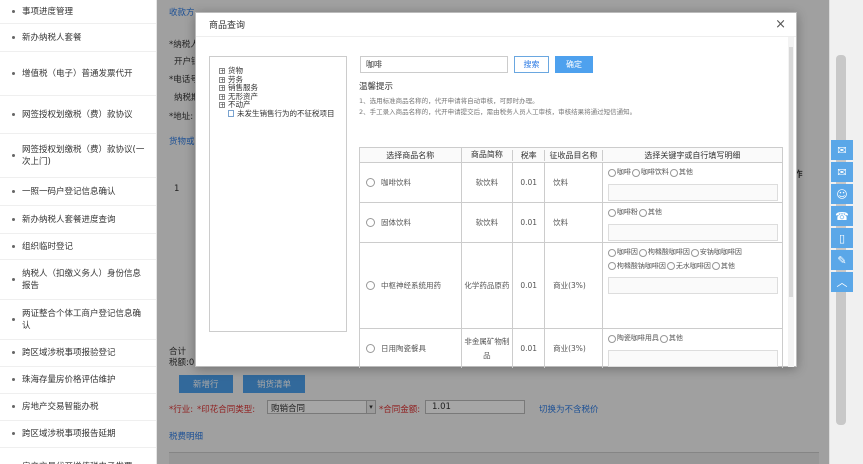 The height and width of the screenshot is (464, 863). What do you see at coordinates (78, 380) in the screenshot?
I see `sidebar-item: 珠海存量房价格评估维护` at bounding box center [78, 380].